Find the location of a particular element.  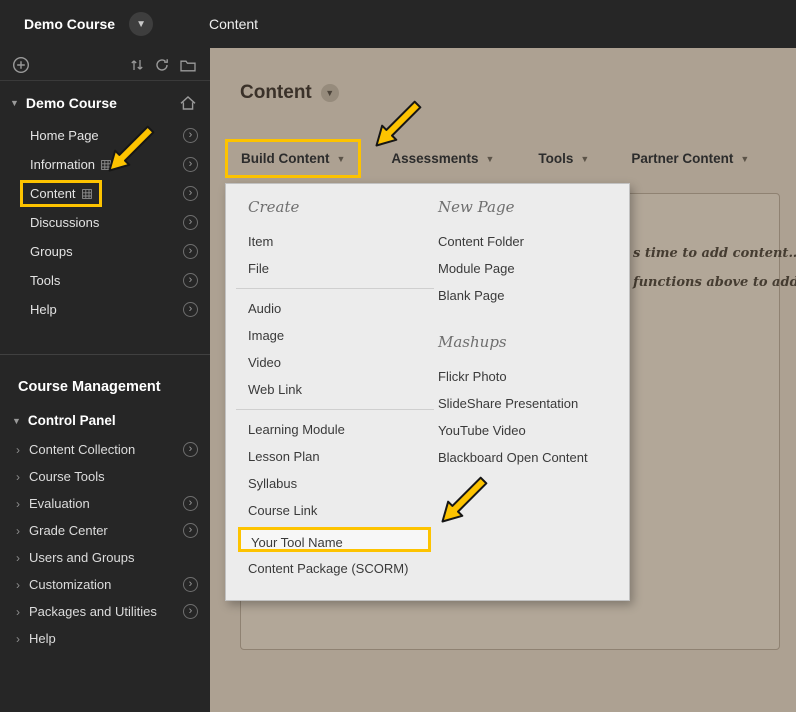

menu-item-content-folder: Content Folder is located at coordinates (530, 241).